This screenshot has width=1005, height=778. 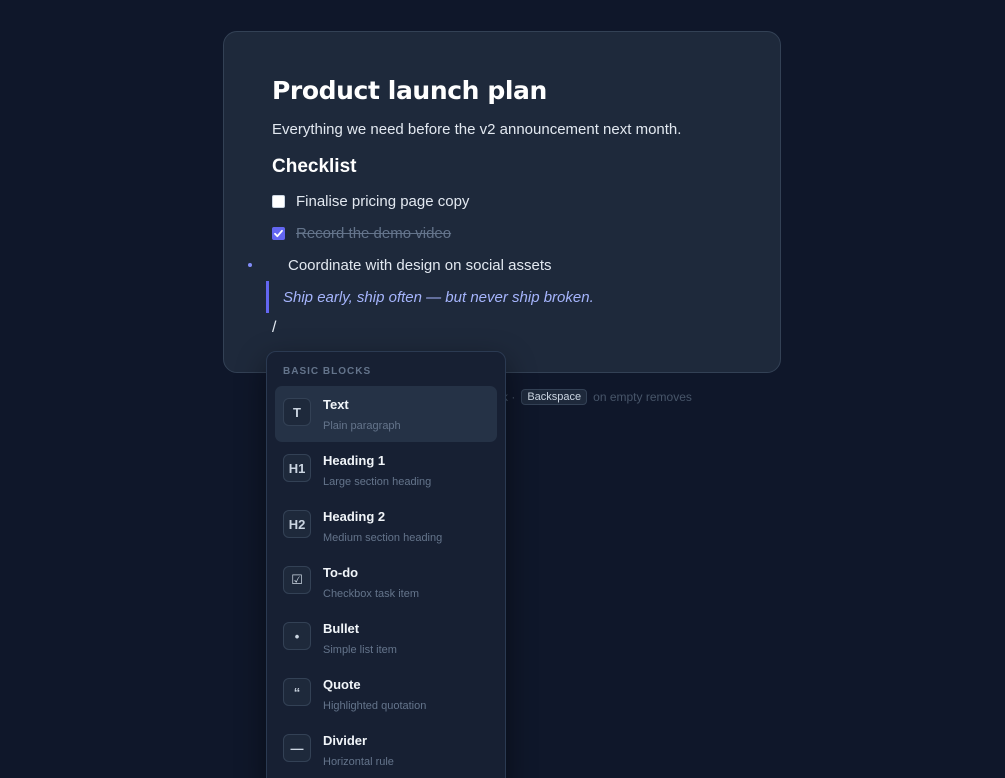 What do you see at coordinates (386, 694) in the screenshot?
I see `menu-item-quote: “ Quote Highlighted quotation` at bounding box center [386, 694].